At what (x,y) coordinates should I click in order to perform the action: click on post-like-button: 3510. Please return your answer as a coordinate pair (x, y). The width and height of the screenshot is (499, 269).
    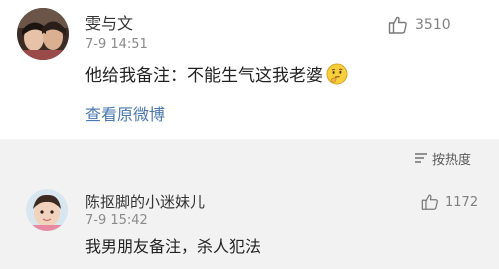
    Looking at the image, I should click on (419, 25).